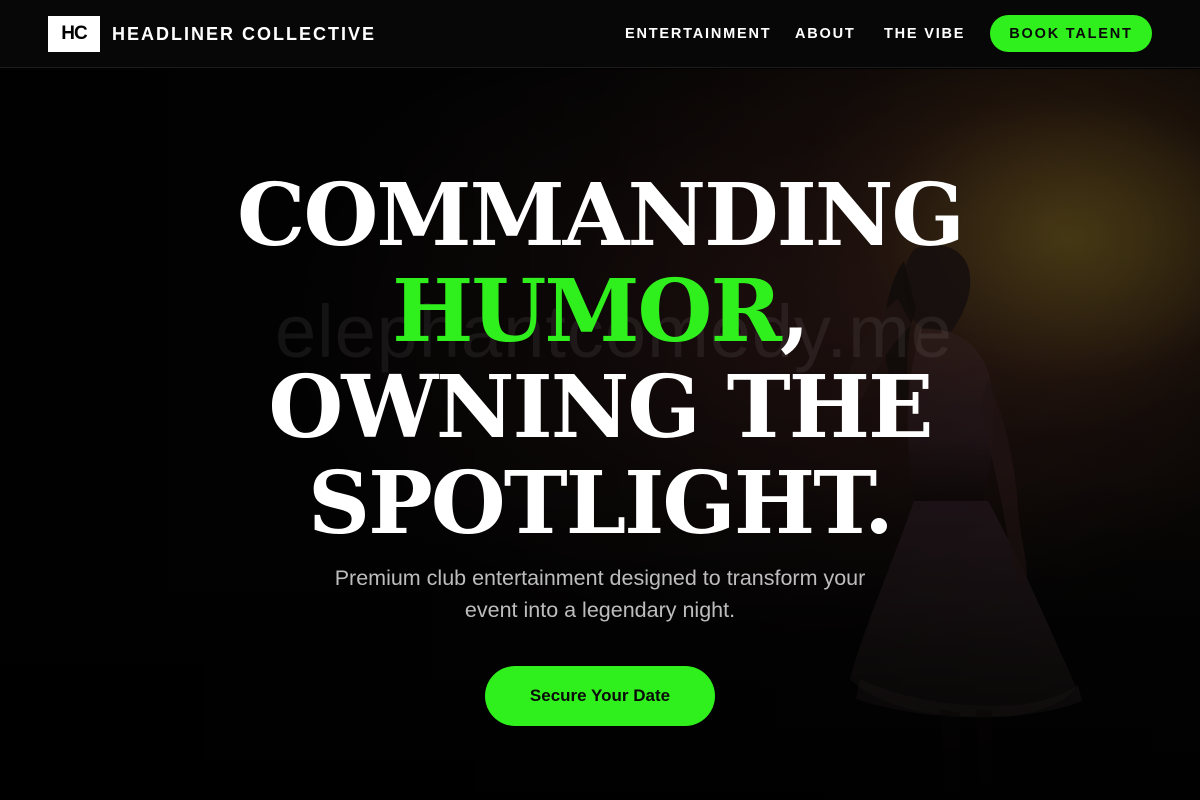  What do you see at coordinates (244, 34) in the screenshot?
I see `brand-name: HEADLINER COLLECTIVE` at bounding box center [244, 34].